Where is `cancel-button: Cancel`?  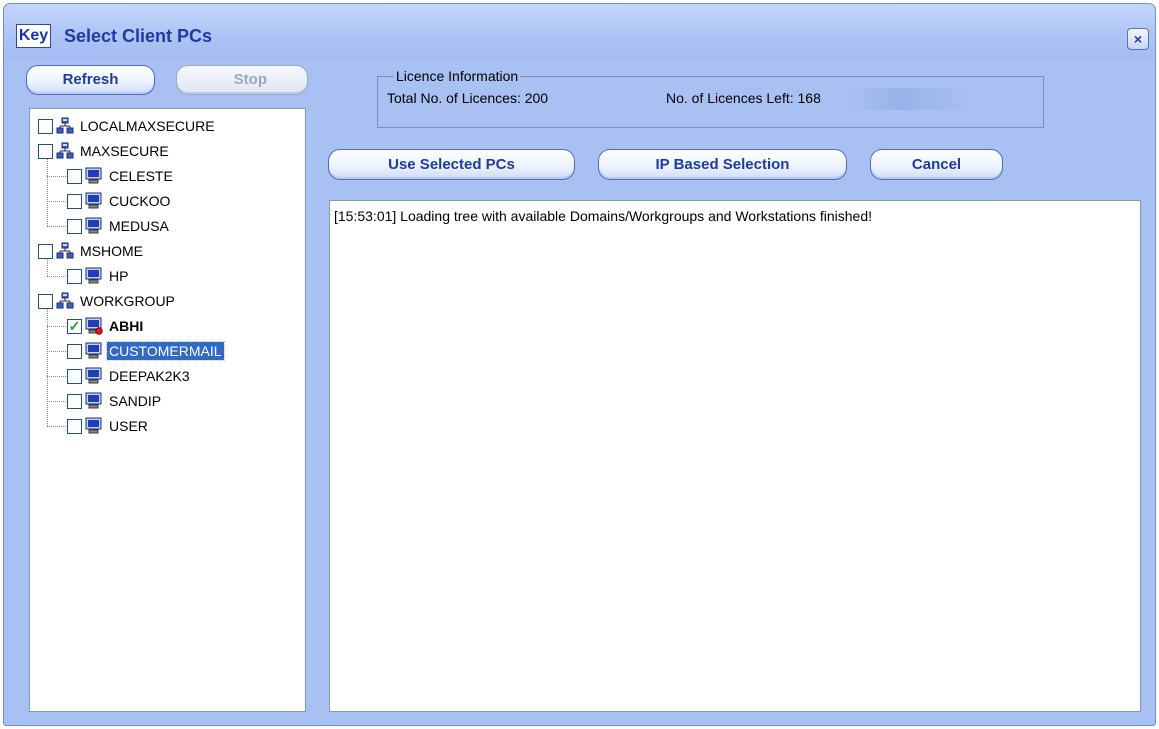
cancel-button: Cancel is located at coordinates (936, 164).